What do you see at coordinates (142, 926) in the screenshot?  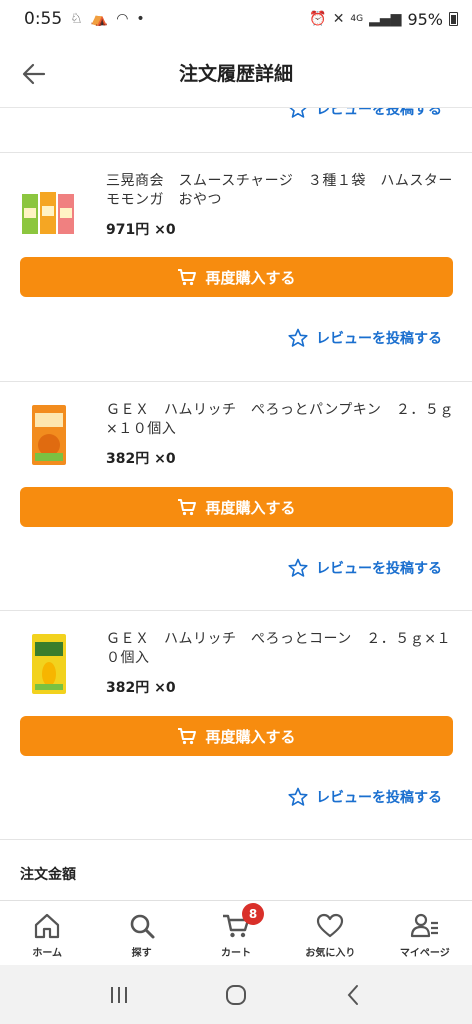 I see `search-icon` at bounding box center [142, 926].